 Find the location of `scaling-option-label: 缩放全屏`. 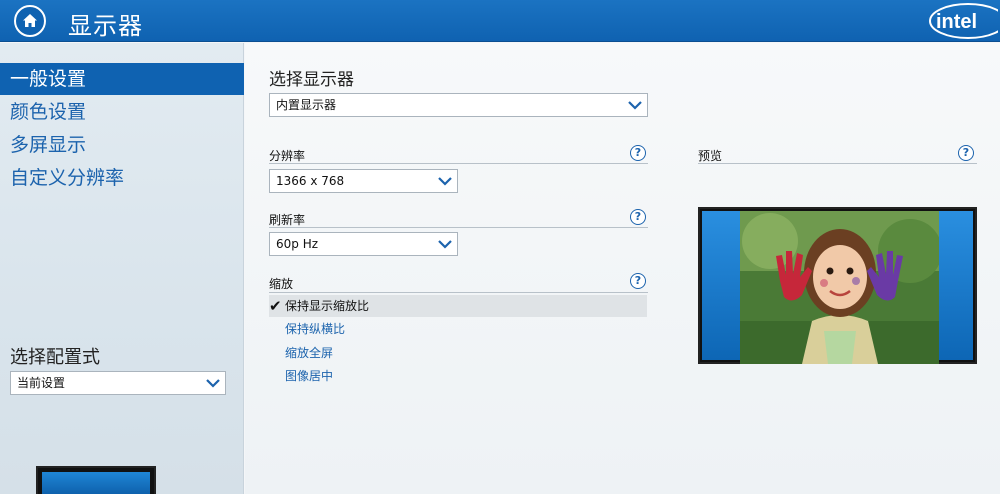

scaling-option-label: 缩放全屏 is located at coordinates (309, 353).